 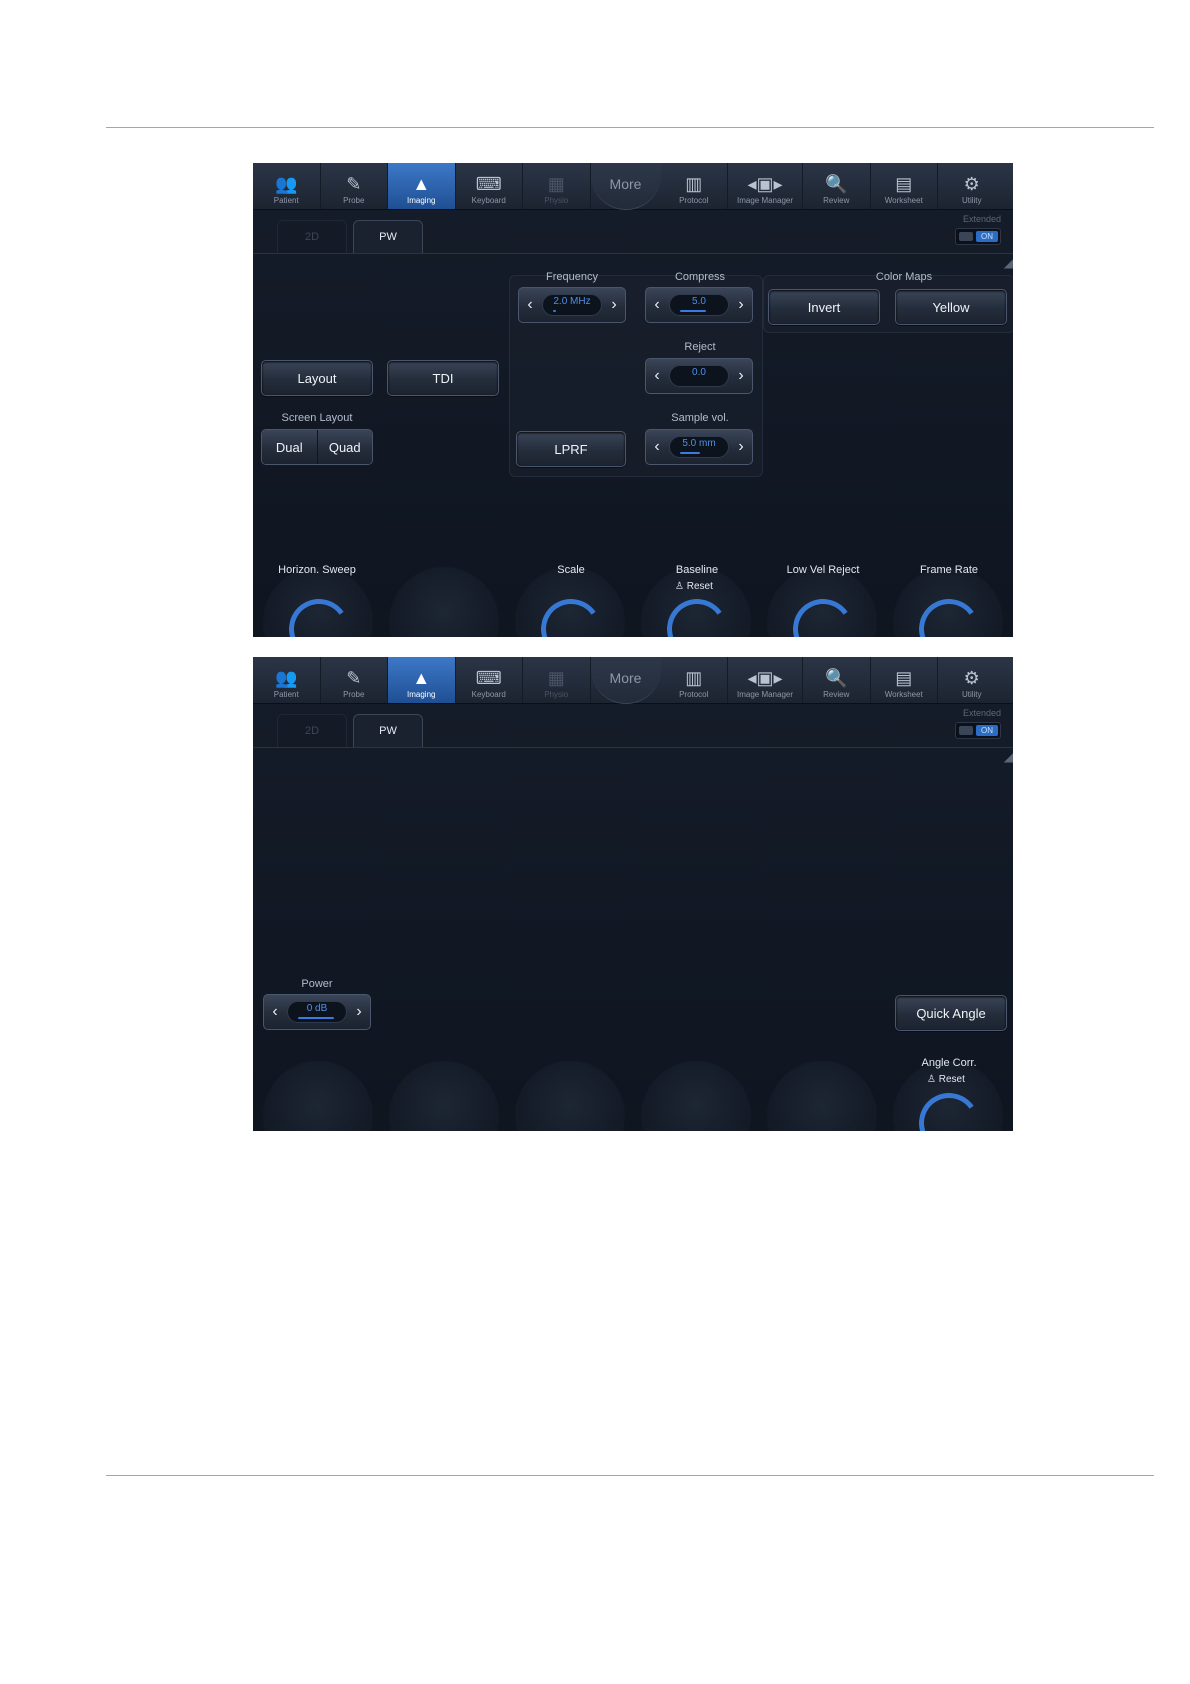 What do you see at coordinates (904, 277) in the screenshot?
I see `color-maps-label: Color Maps` at bounding box center [904, 277].